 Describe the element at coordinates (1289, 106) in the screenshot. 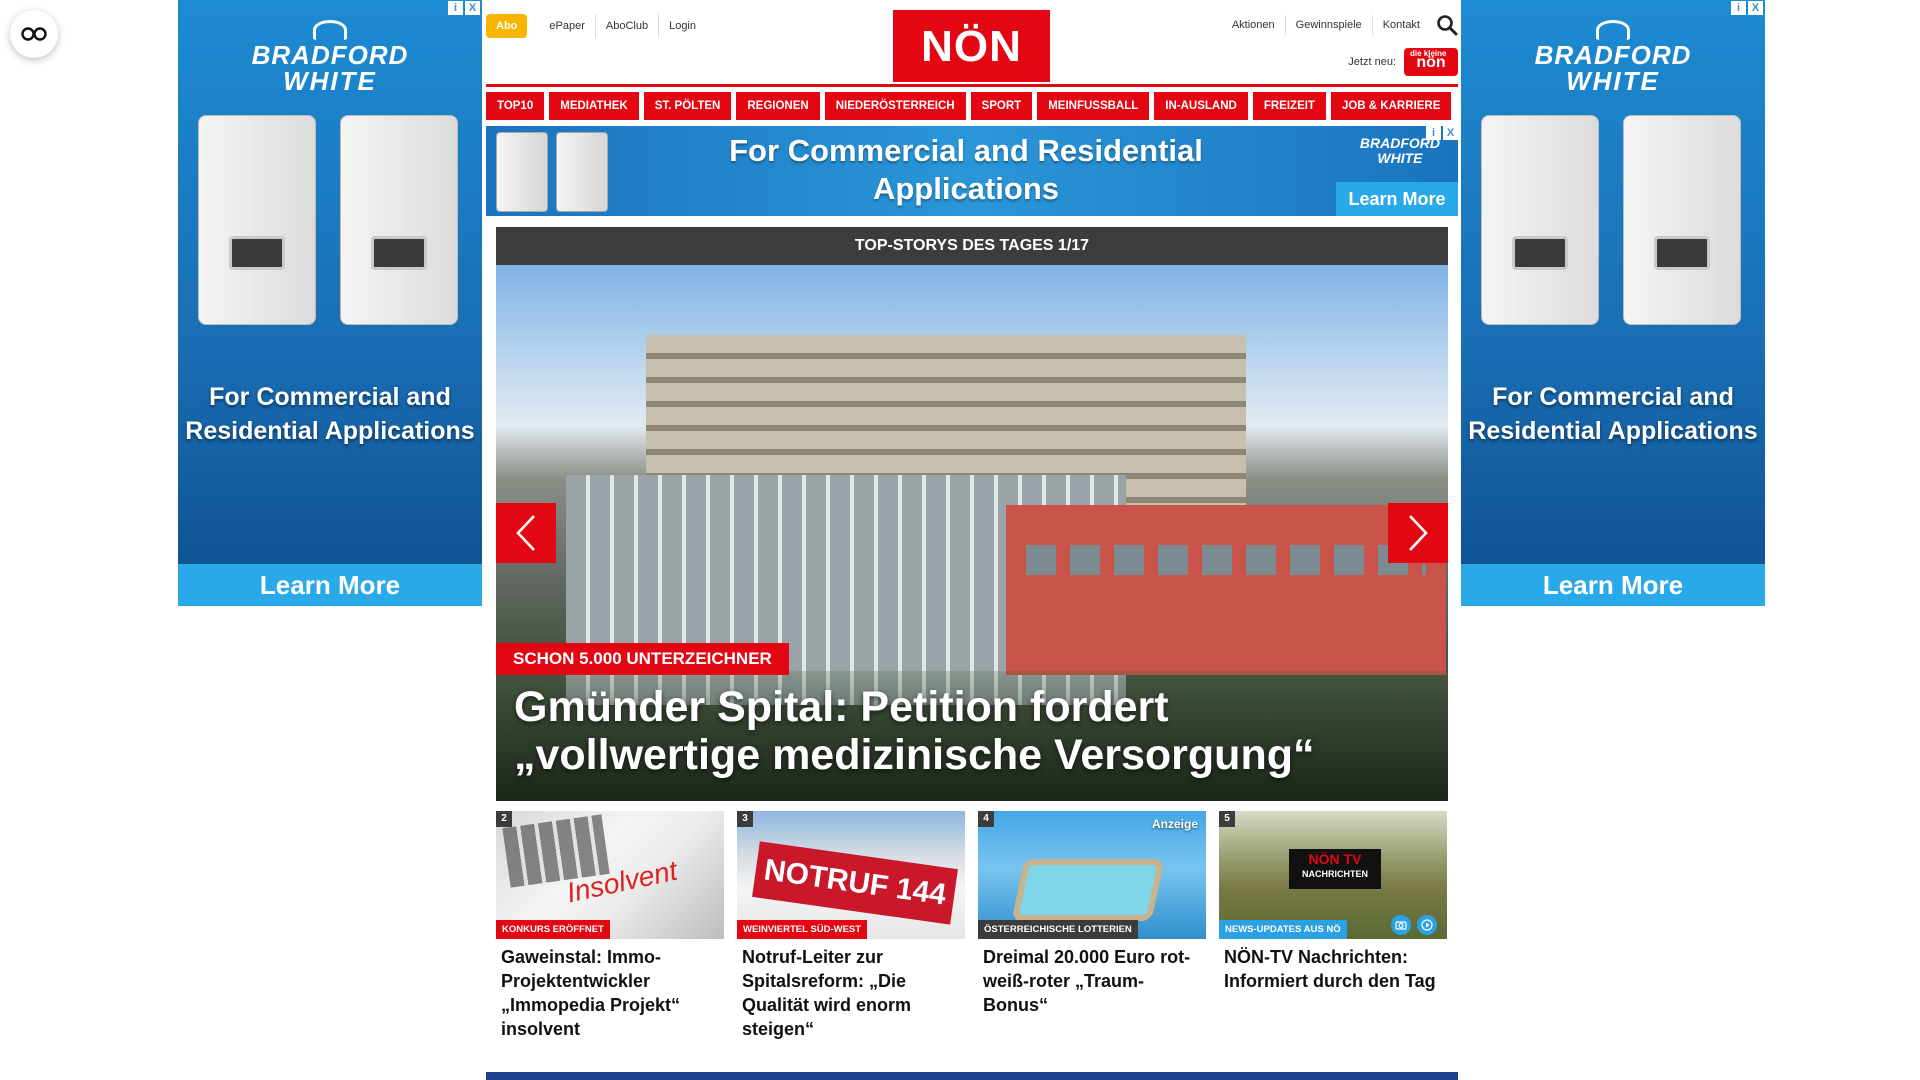

I see `nav-item-freizeit: FREIZEIT` at that location.